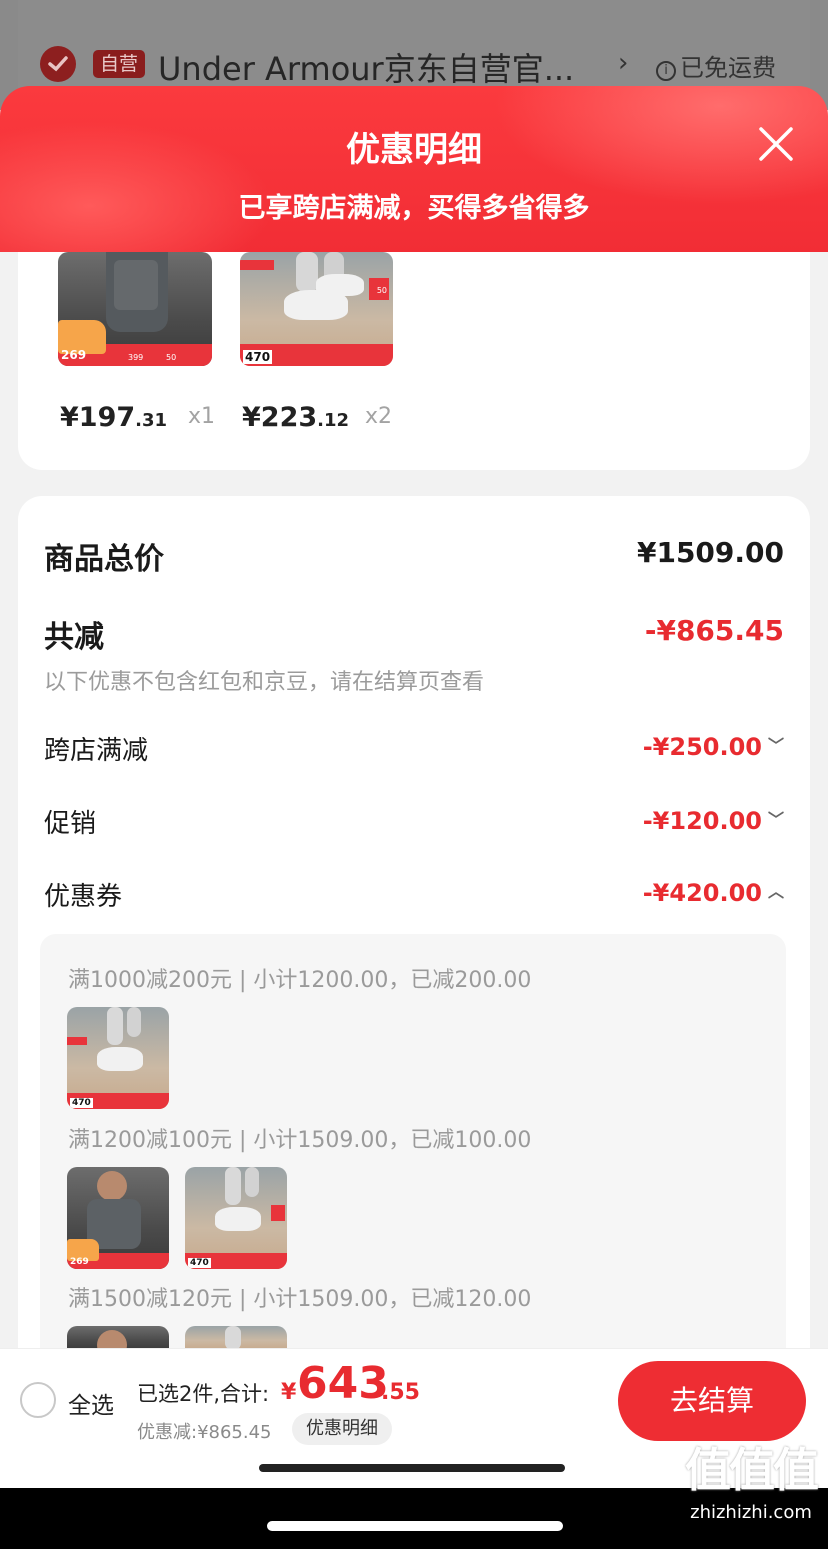 This screenshot has height=1549, width=828. I want to click on product-quantity: x2, so click(379, 416).